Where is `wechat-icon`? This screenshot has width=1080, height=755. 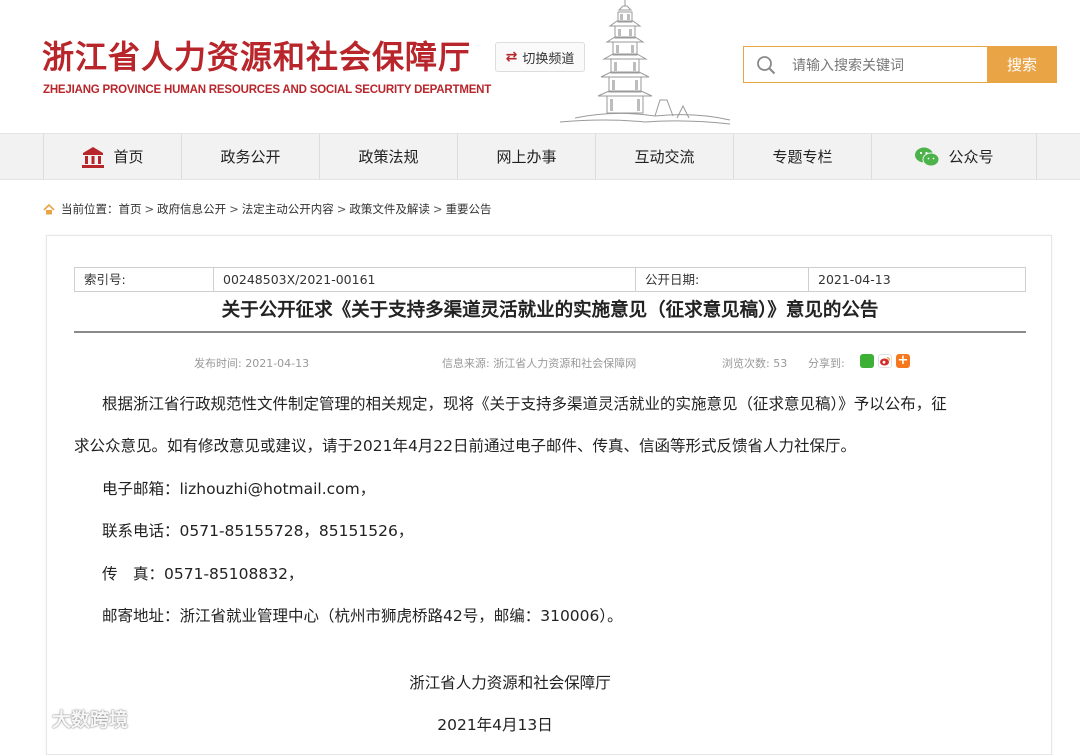 wechat-icon is located at coordinates (927, 156).